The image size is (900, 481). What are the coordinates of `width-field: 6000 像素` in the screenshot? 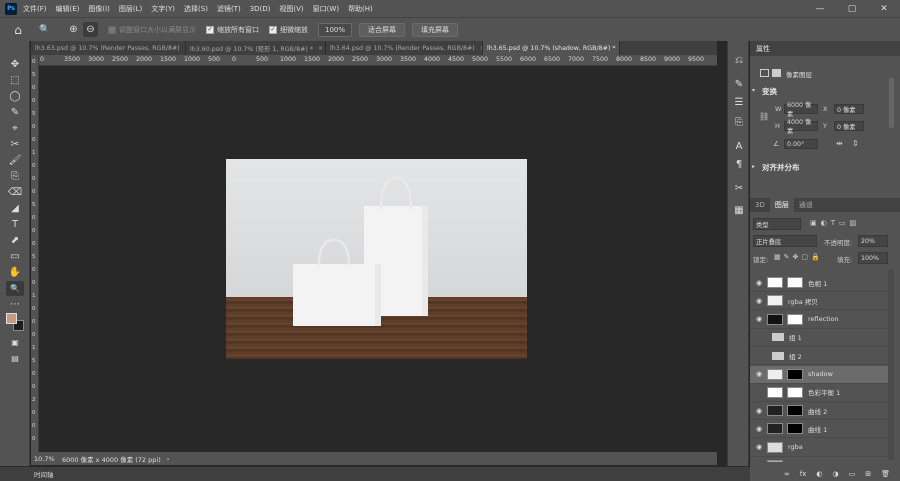 It's located at (801, 110).